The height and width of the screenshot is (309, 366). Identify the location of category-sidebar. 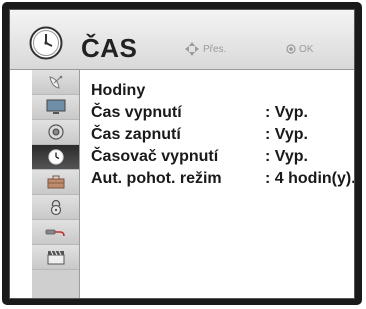
(56, 184).